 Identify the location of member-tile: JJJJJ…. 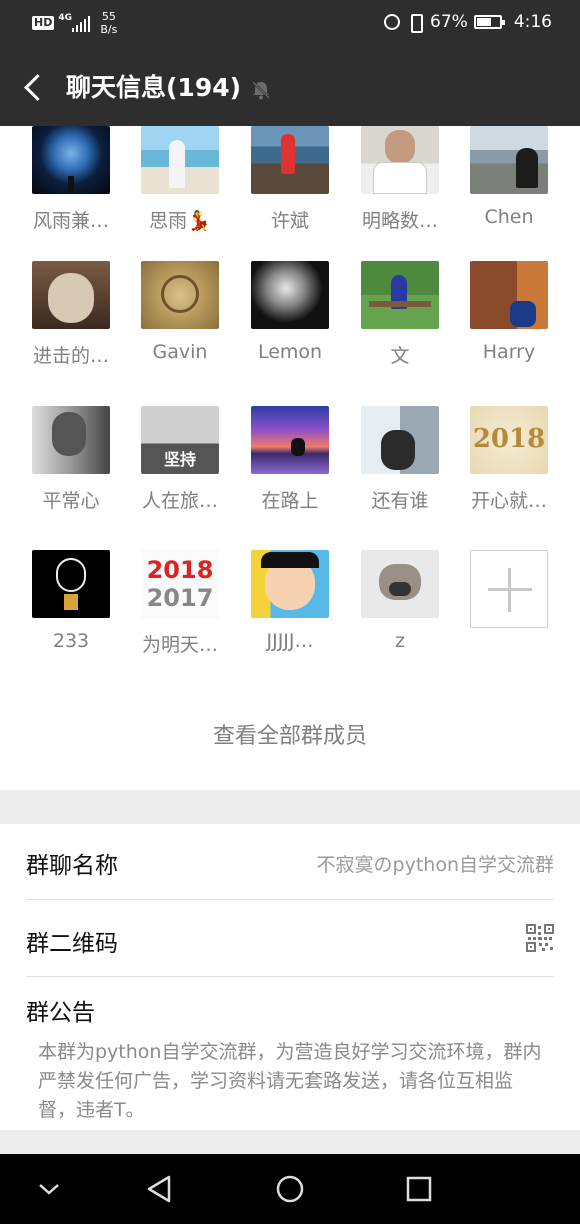
(290, 601).